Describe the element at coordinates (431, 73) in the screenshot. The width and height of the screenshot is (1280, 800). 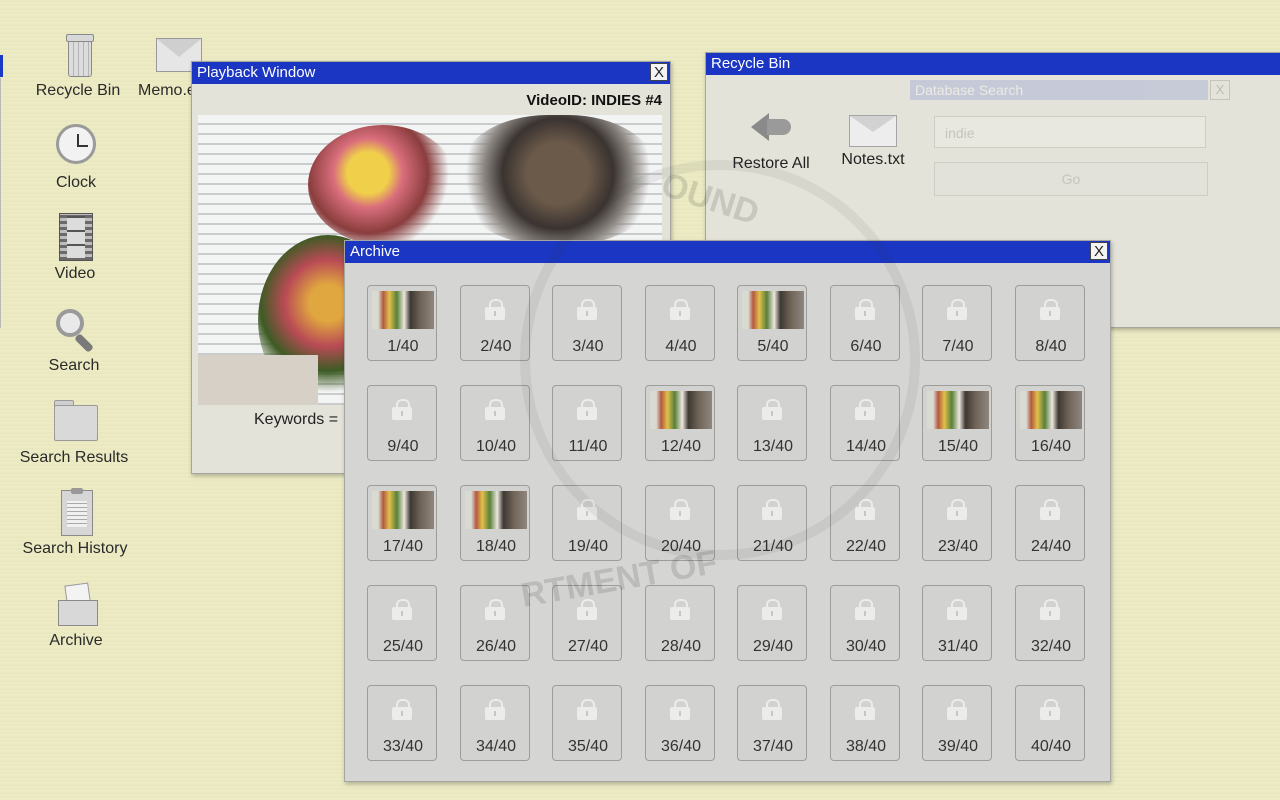
I see `playback-titlebar: Playback Window X` at that location.